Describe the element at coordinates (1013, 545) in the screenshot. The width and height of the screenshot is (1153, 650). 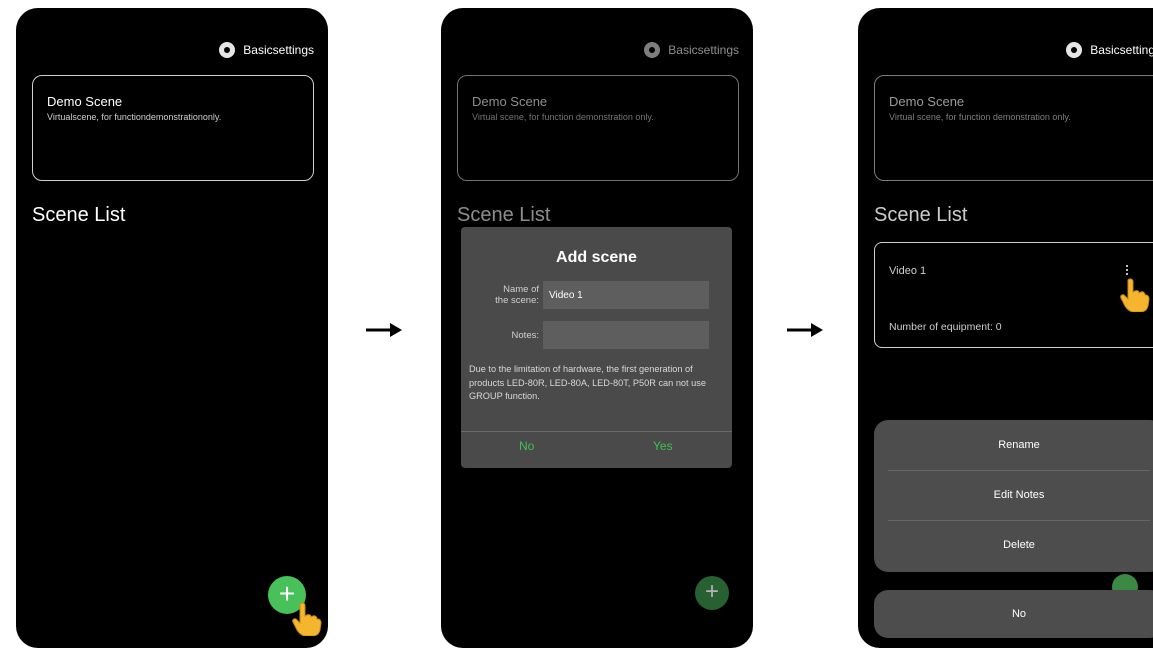
I see `delete-menu-item: Delete` at that location.